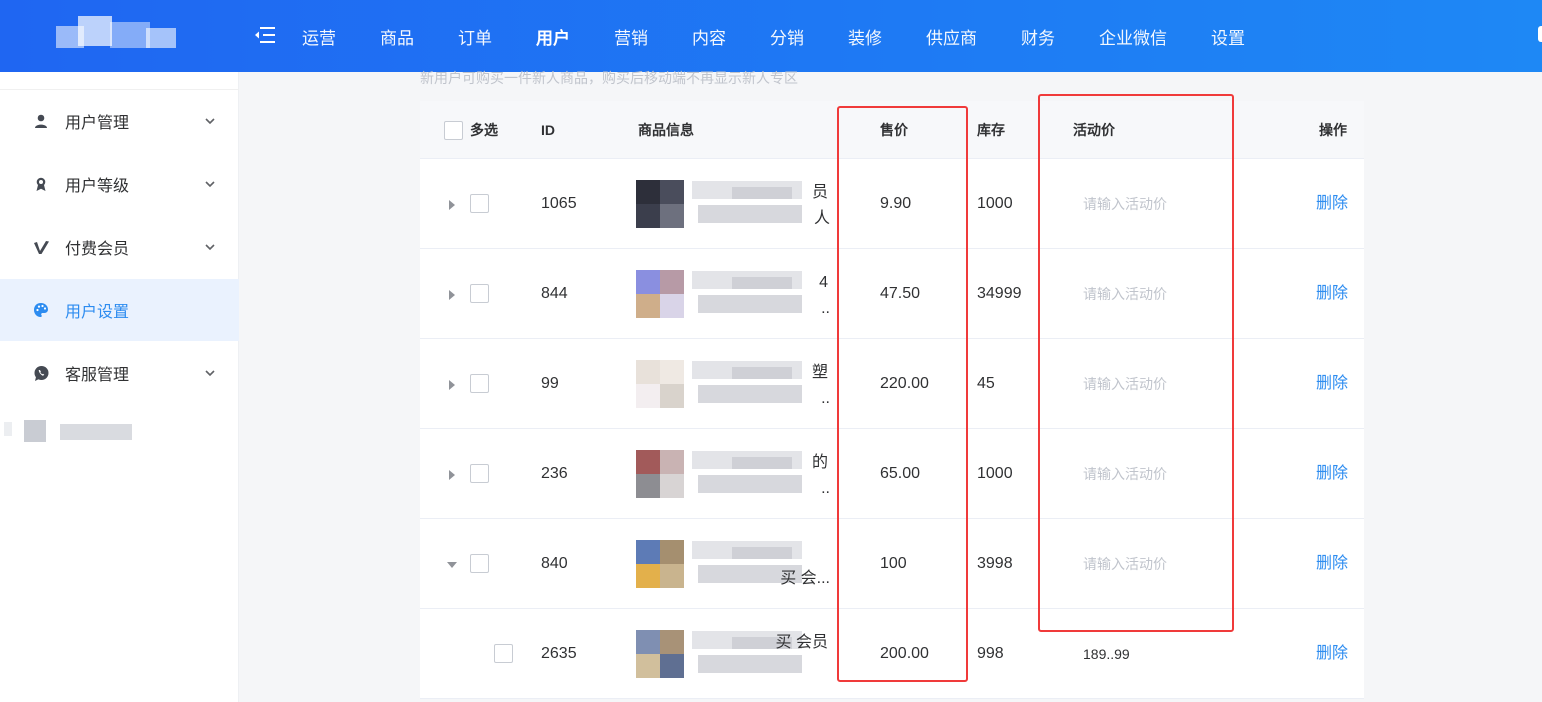  I want to click on nav-item: 用户, so click(553, 36).